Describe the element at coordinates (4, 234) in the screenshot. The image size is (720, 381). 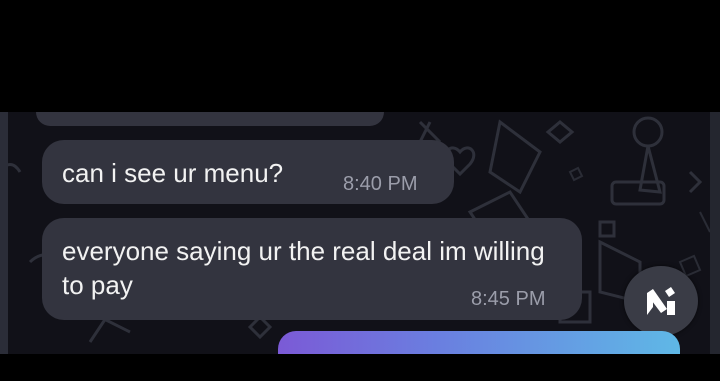
I see `left-edge-strip` at that location.